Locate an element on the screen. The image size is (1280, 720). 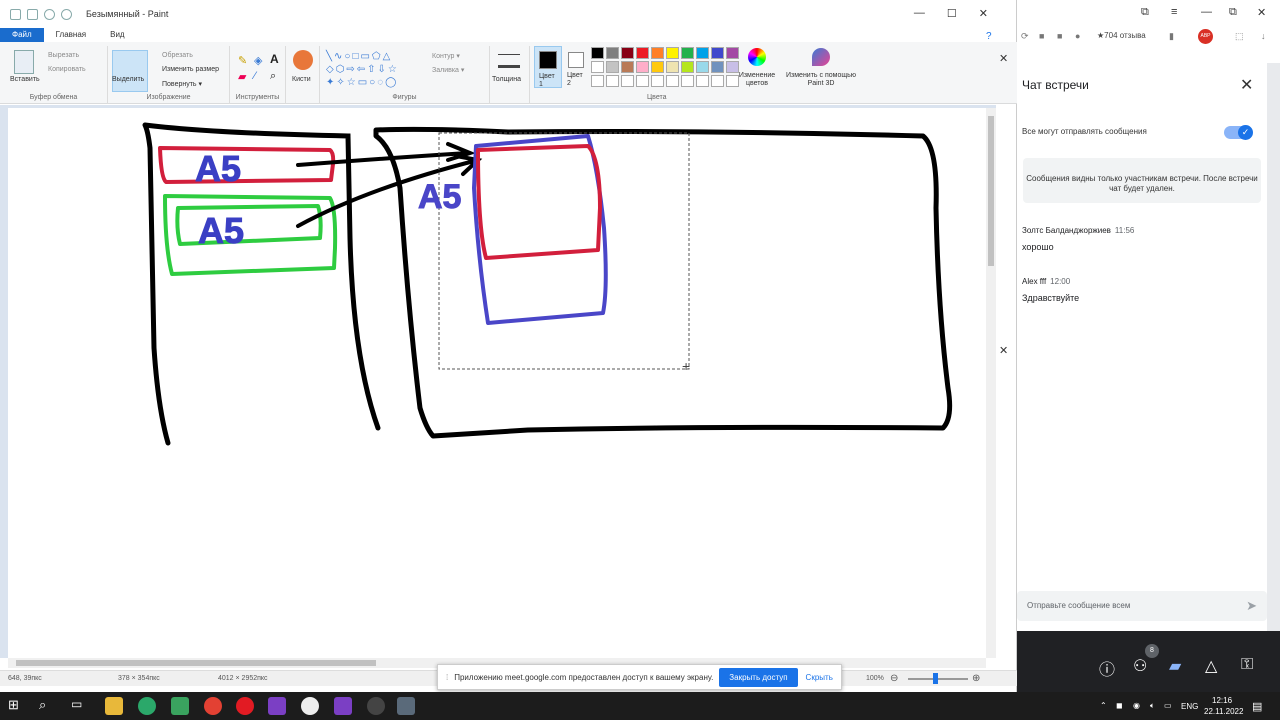
refresh-icon: ⟳ is located at coordinates (1025, 36).